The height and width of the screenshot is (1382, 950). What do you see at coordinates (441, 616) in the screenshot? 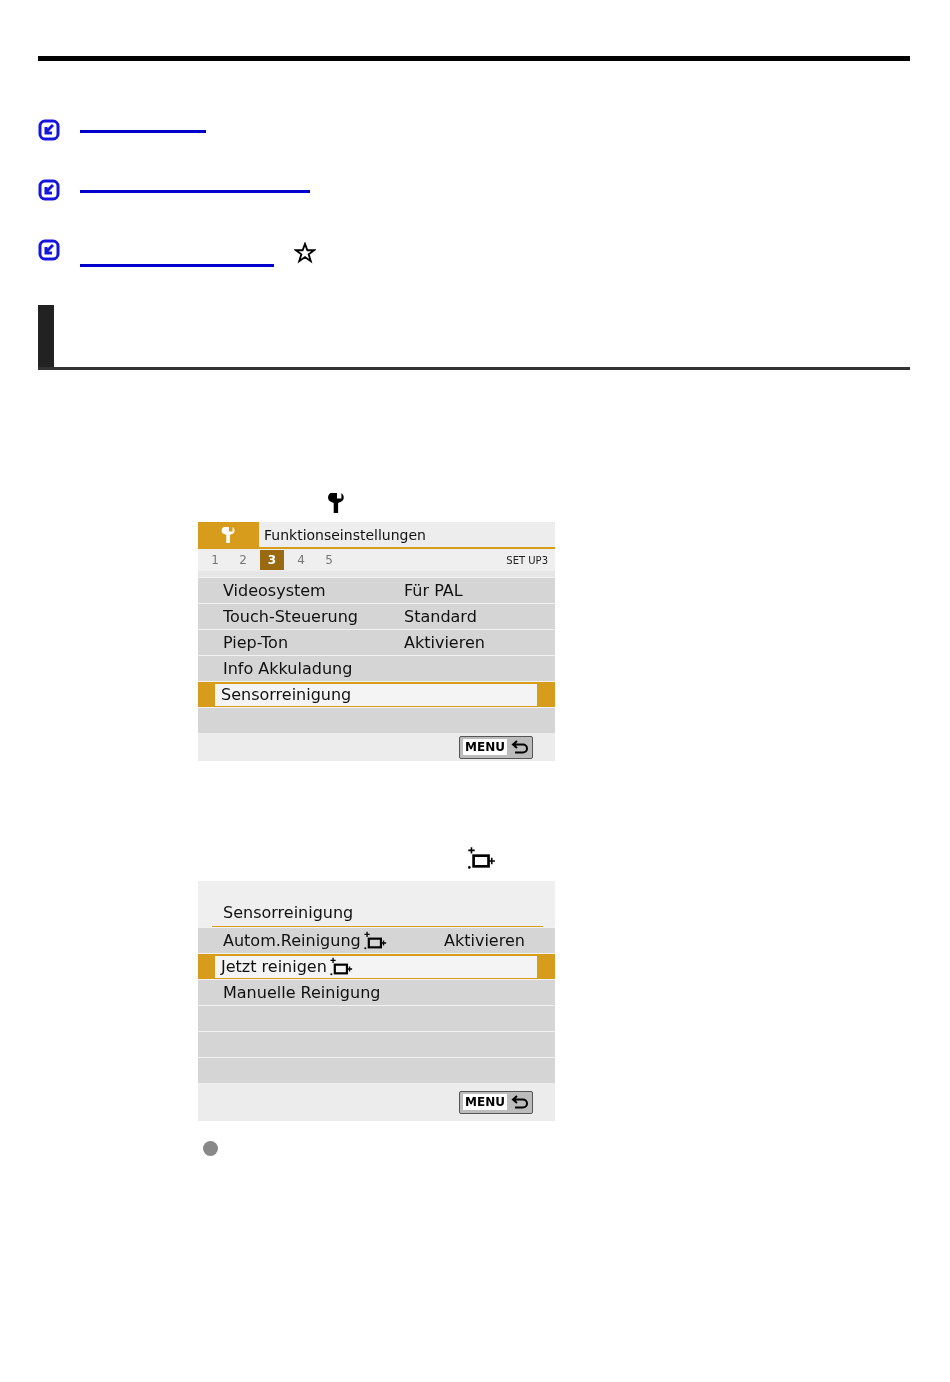
I see `menu-item-value: Standard` at bounding box center [441, 616].